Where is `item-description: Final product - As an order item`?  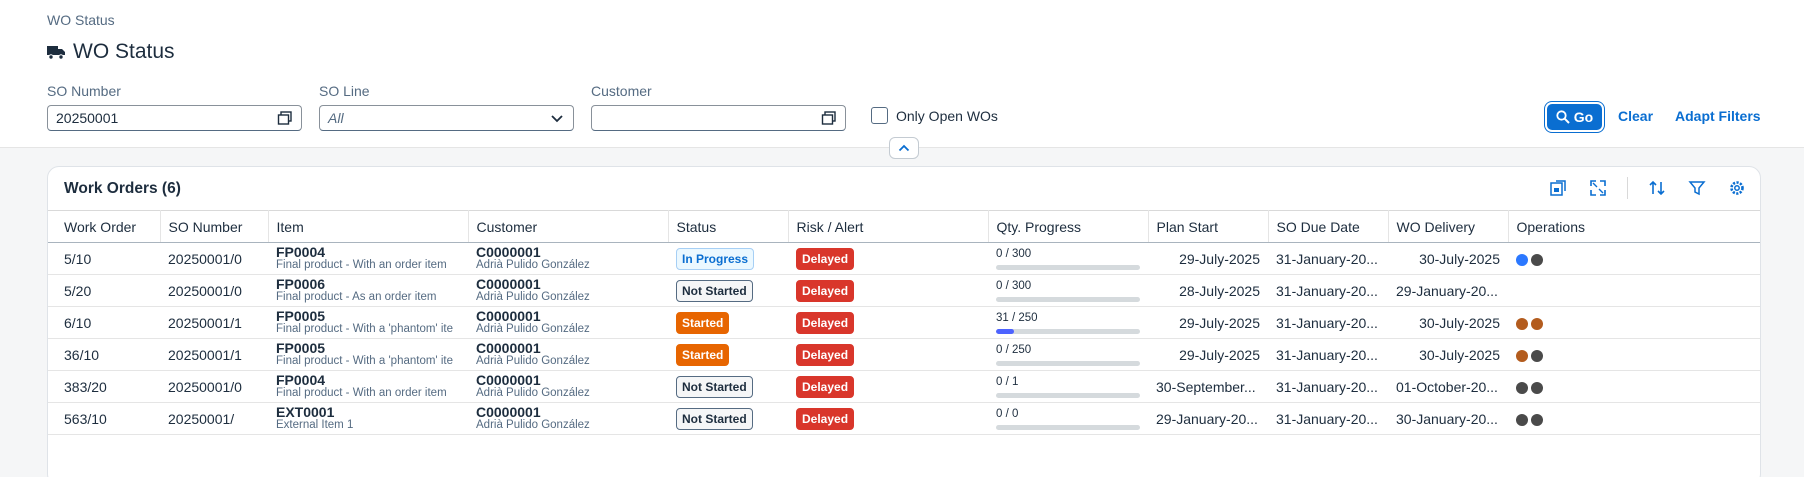 item-description: Final product - As an order item is located at coordinates (356, 297).